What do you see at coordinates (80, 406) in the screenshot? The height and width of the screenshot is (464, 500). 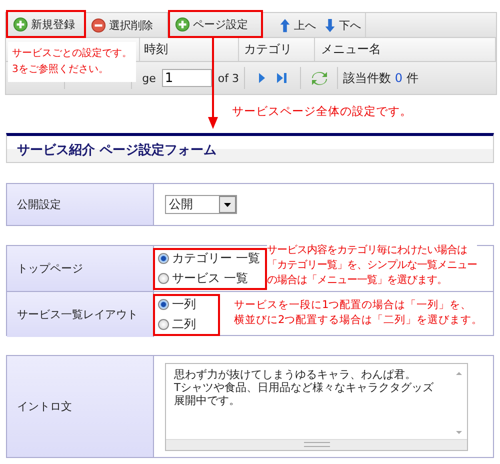 I see `field-label: イントロ文` at bounding box center [80, 406].